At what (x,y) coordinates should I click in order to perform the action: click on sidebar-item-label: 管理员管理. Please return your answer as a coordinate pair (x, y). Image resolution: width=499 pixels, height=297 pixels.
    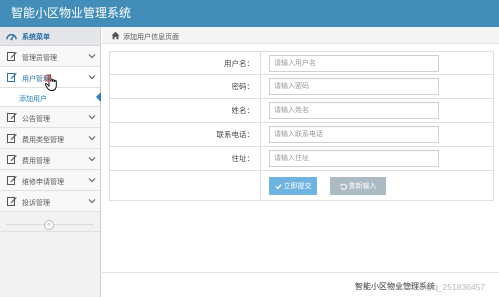
    Looking at the image, I should click on (39, 58).